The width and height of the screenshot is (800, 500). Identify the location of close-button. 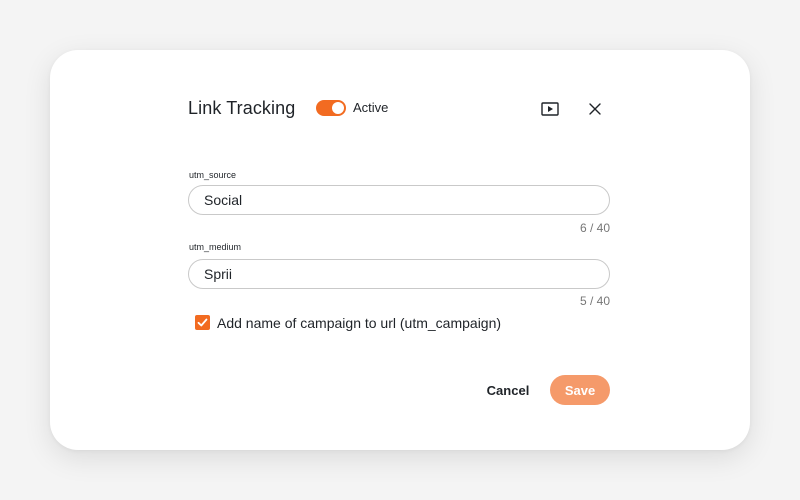
(595, 109).